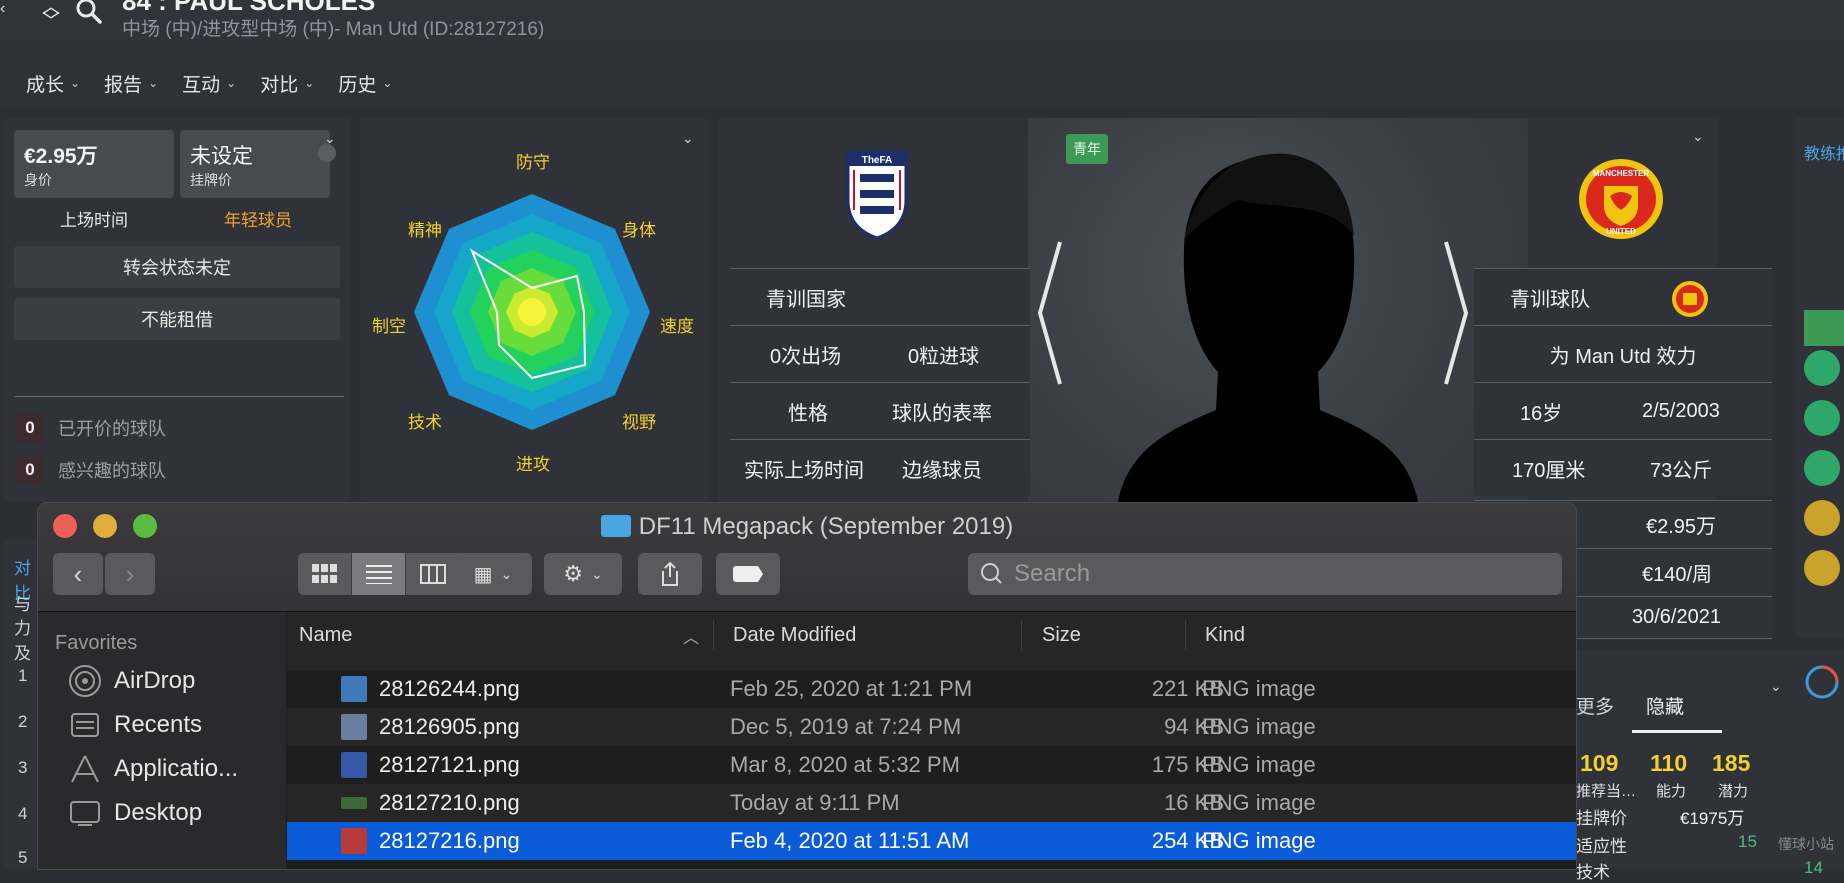 The width and height of the screenshot is (1844, 883). What do you see at coordinates (85, 813) in the screenshot?
I see `desktop-icon` at bounding box center [85, 813].